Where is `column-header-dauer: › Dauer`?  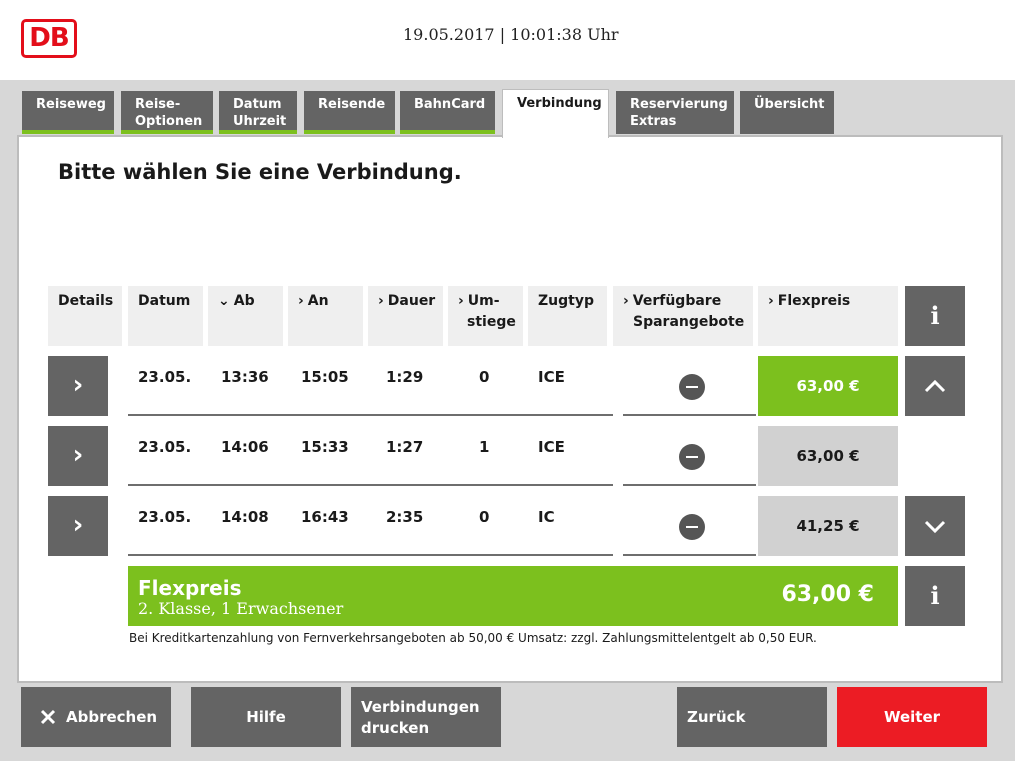 column-header-dauer: › Dauer is located at coordinates (405, 316).